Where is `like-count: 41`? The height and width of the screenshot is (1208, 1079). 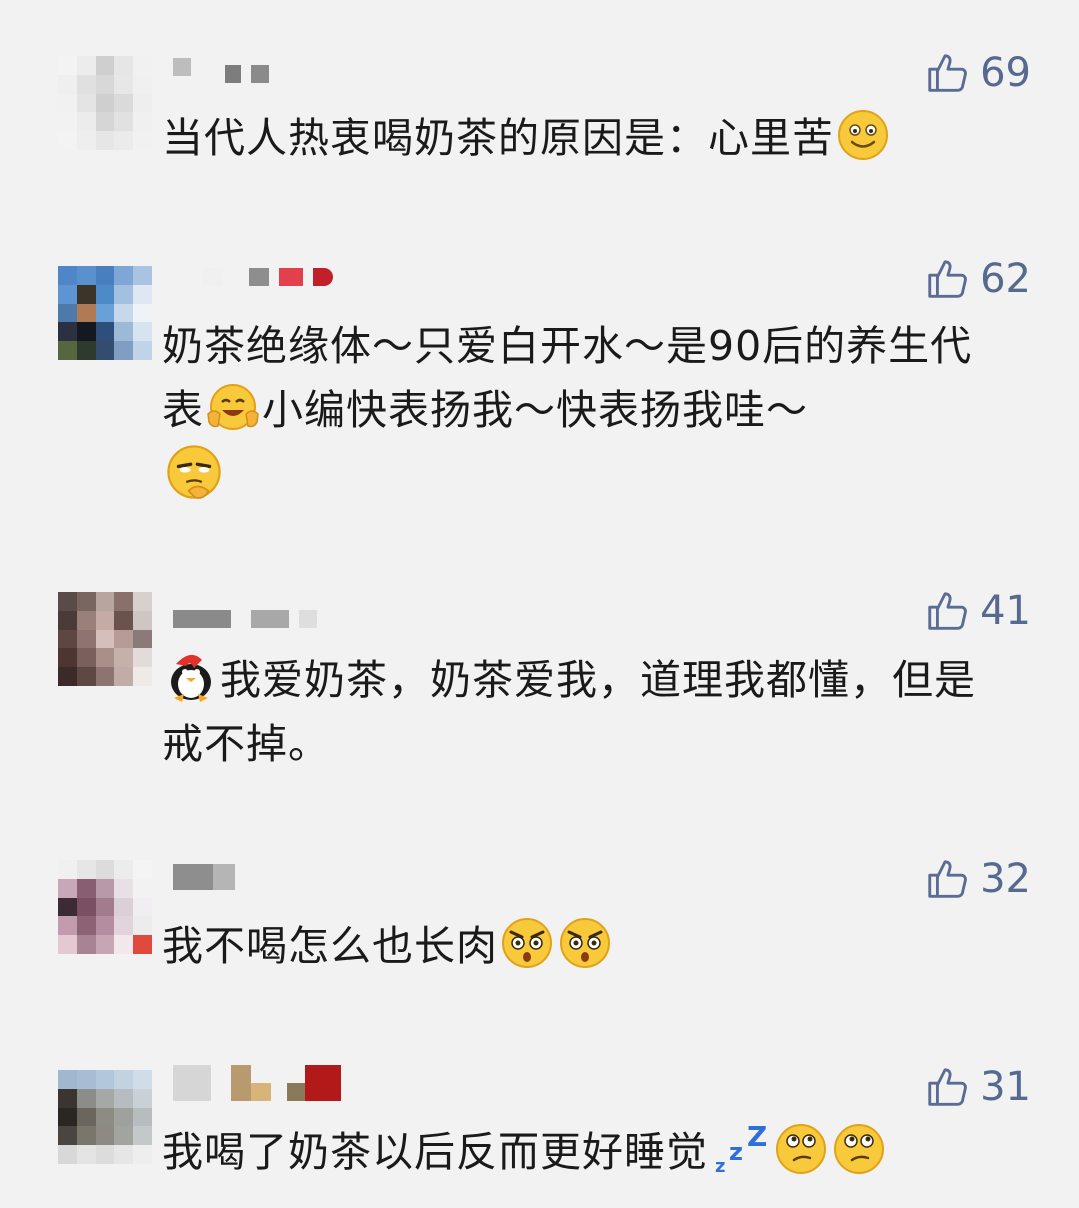
like-count: 41 is located at coordinates (1005, 611).